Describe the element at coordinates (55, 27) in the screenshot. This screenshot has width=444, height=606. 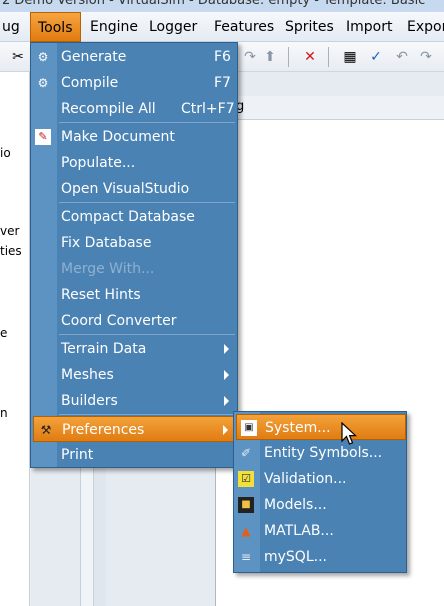
I see `menu-tools: Tools` at that location.